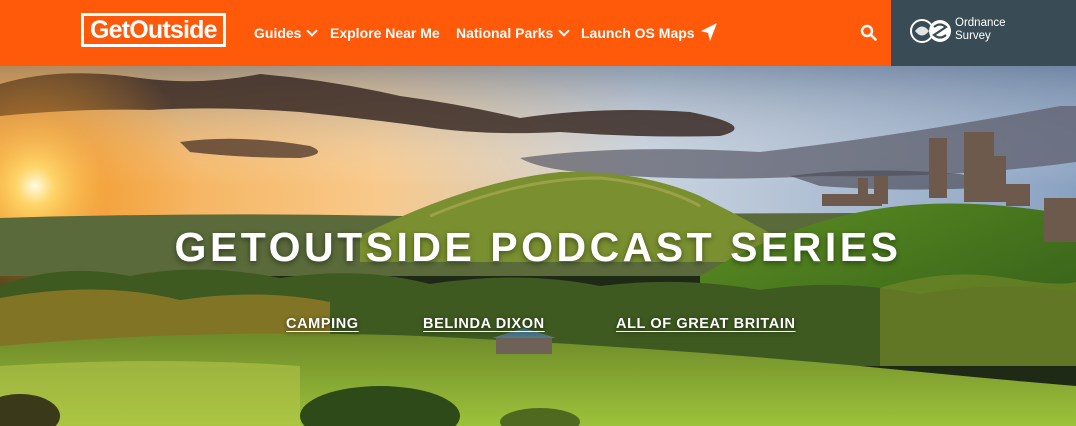 The height and width of the screenshot is (426, 1076). Describe the element at coordinates (278, 33) in the screenshot. I see `nav-item-guides-label: Guides` at that location.